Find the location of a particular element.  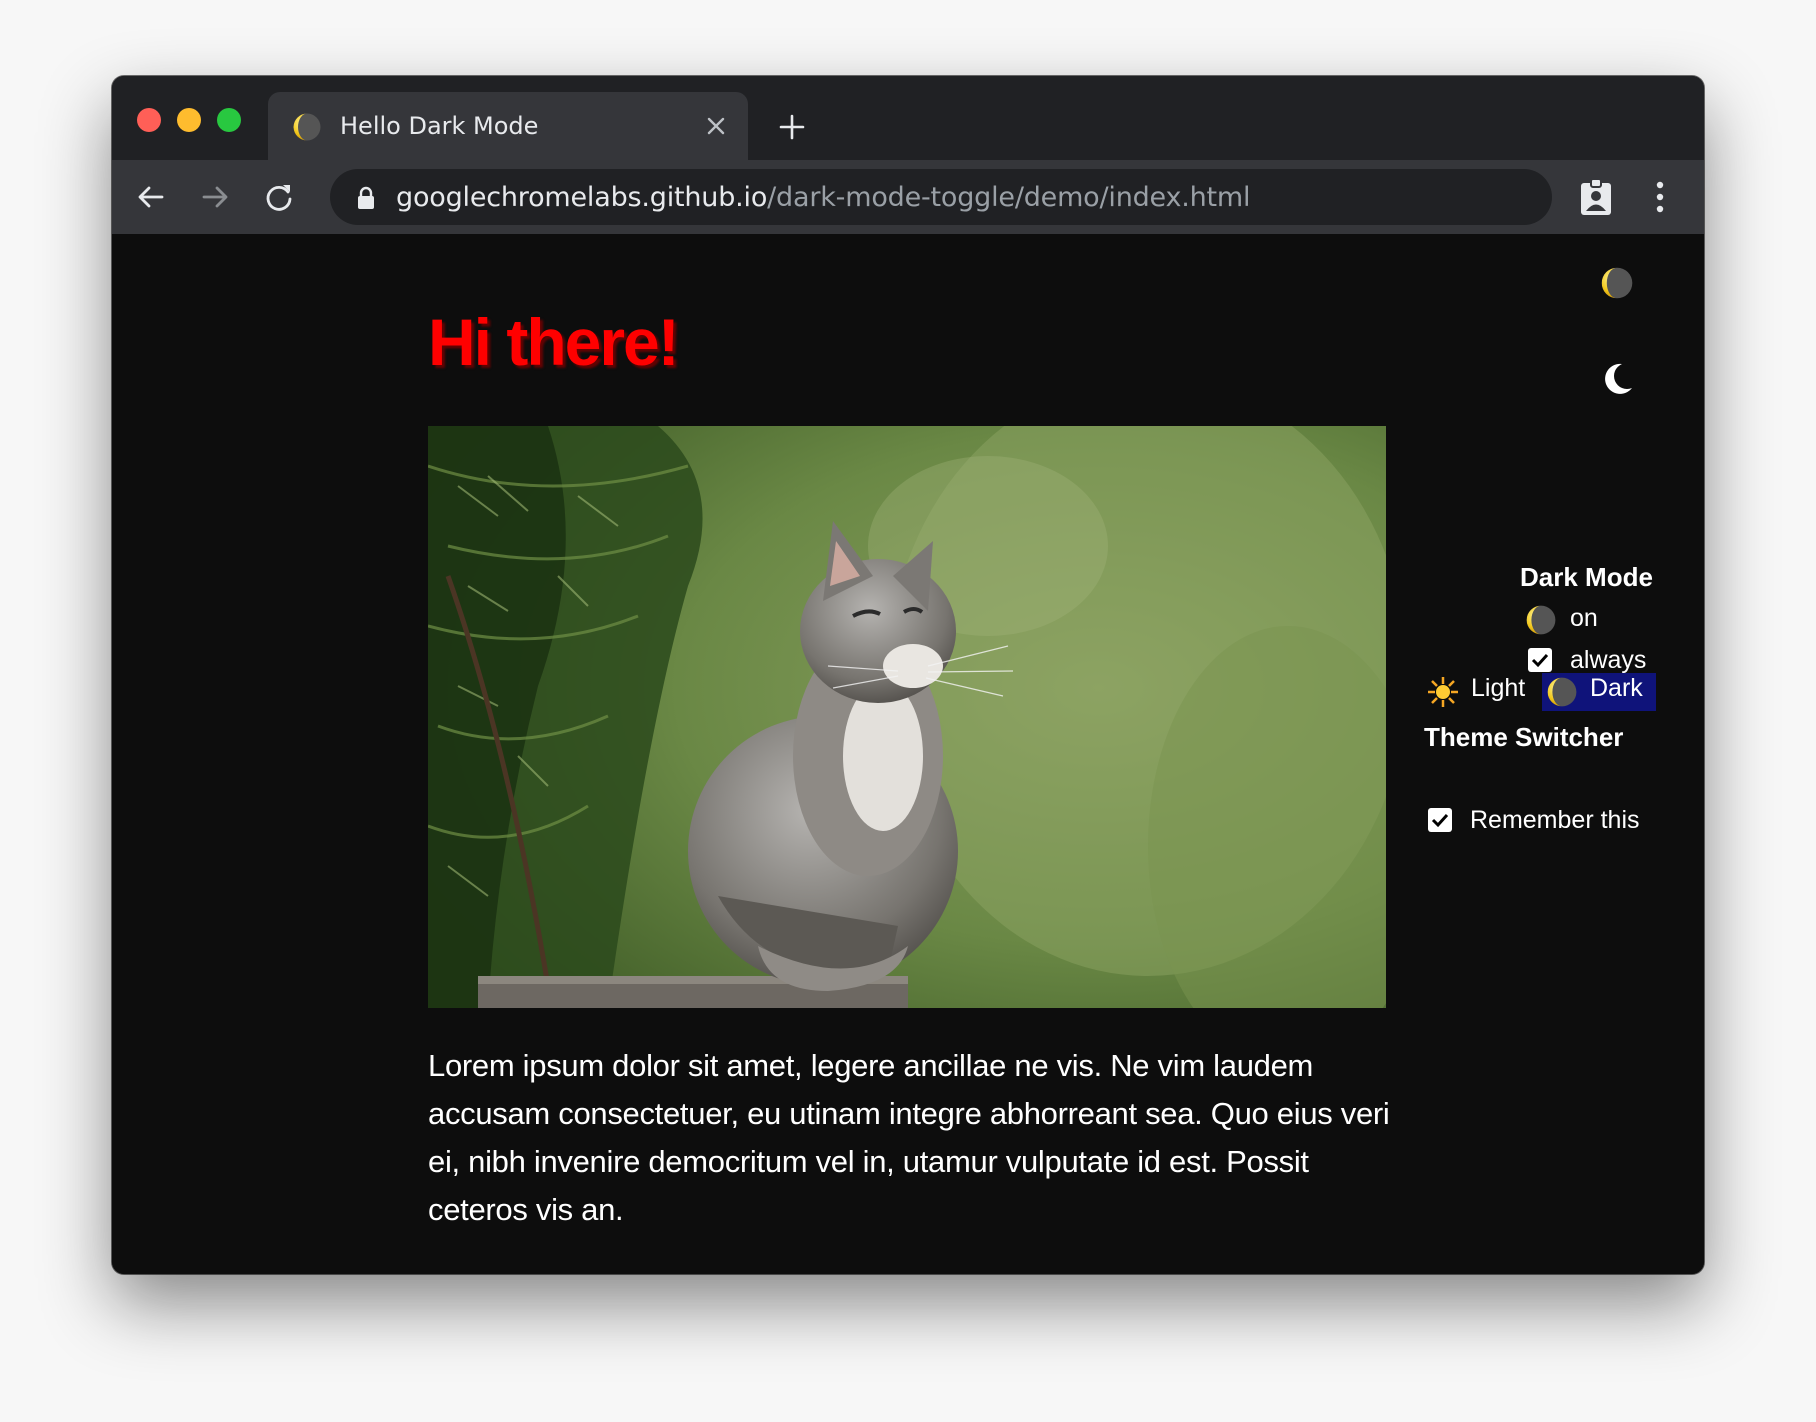

maximize-window-button is located at coordinates (229, 120).